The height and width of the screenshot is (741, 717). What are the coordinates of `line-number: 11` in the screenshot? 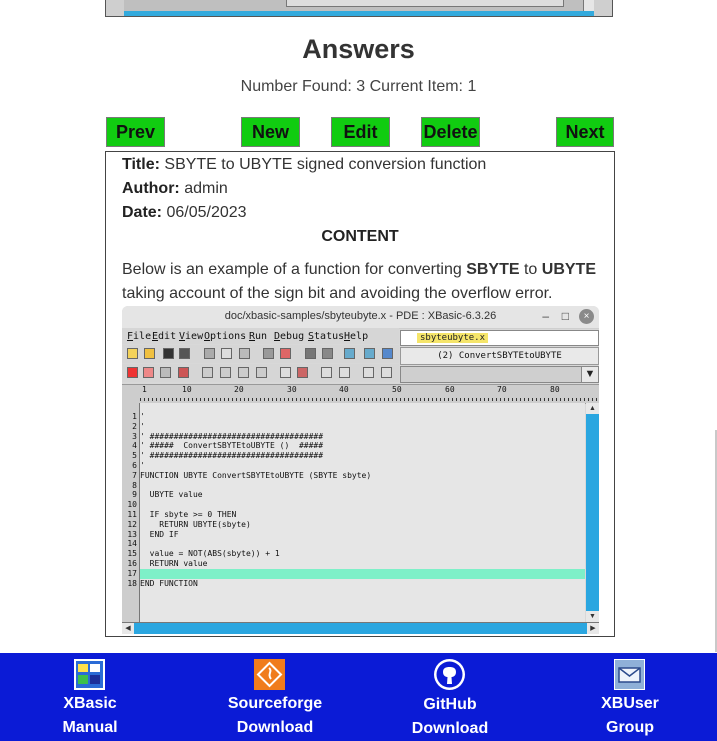 It's located at (132, 514).